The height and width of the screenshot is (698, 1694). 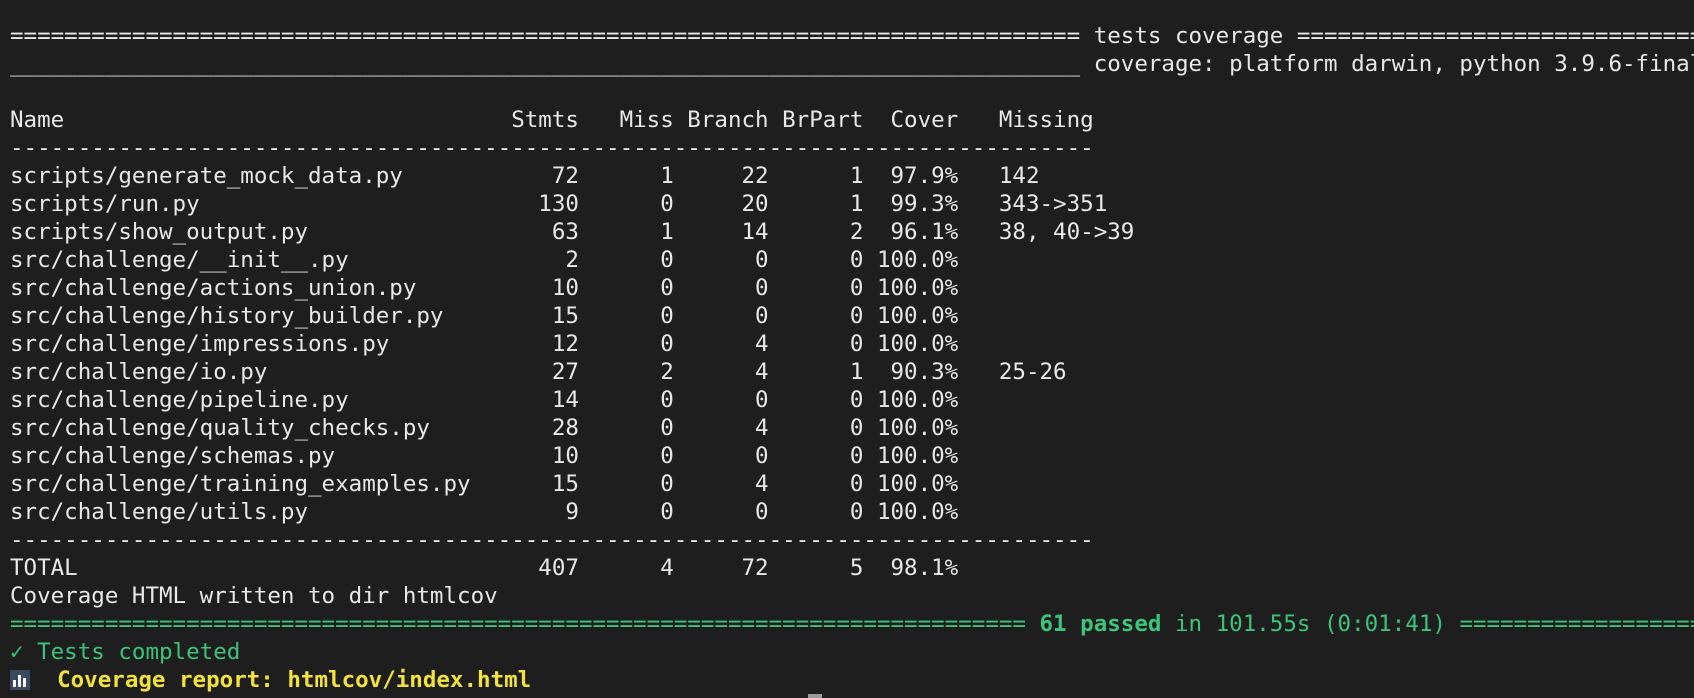 What do you see at coordinates (20, 680) in the screenshot?
I see `bar-chart-icon` at bounding box center [20, 680].